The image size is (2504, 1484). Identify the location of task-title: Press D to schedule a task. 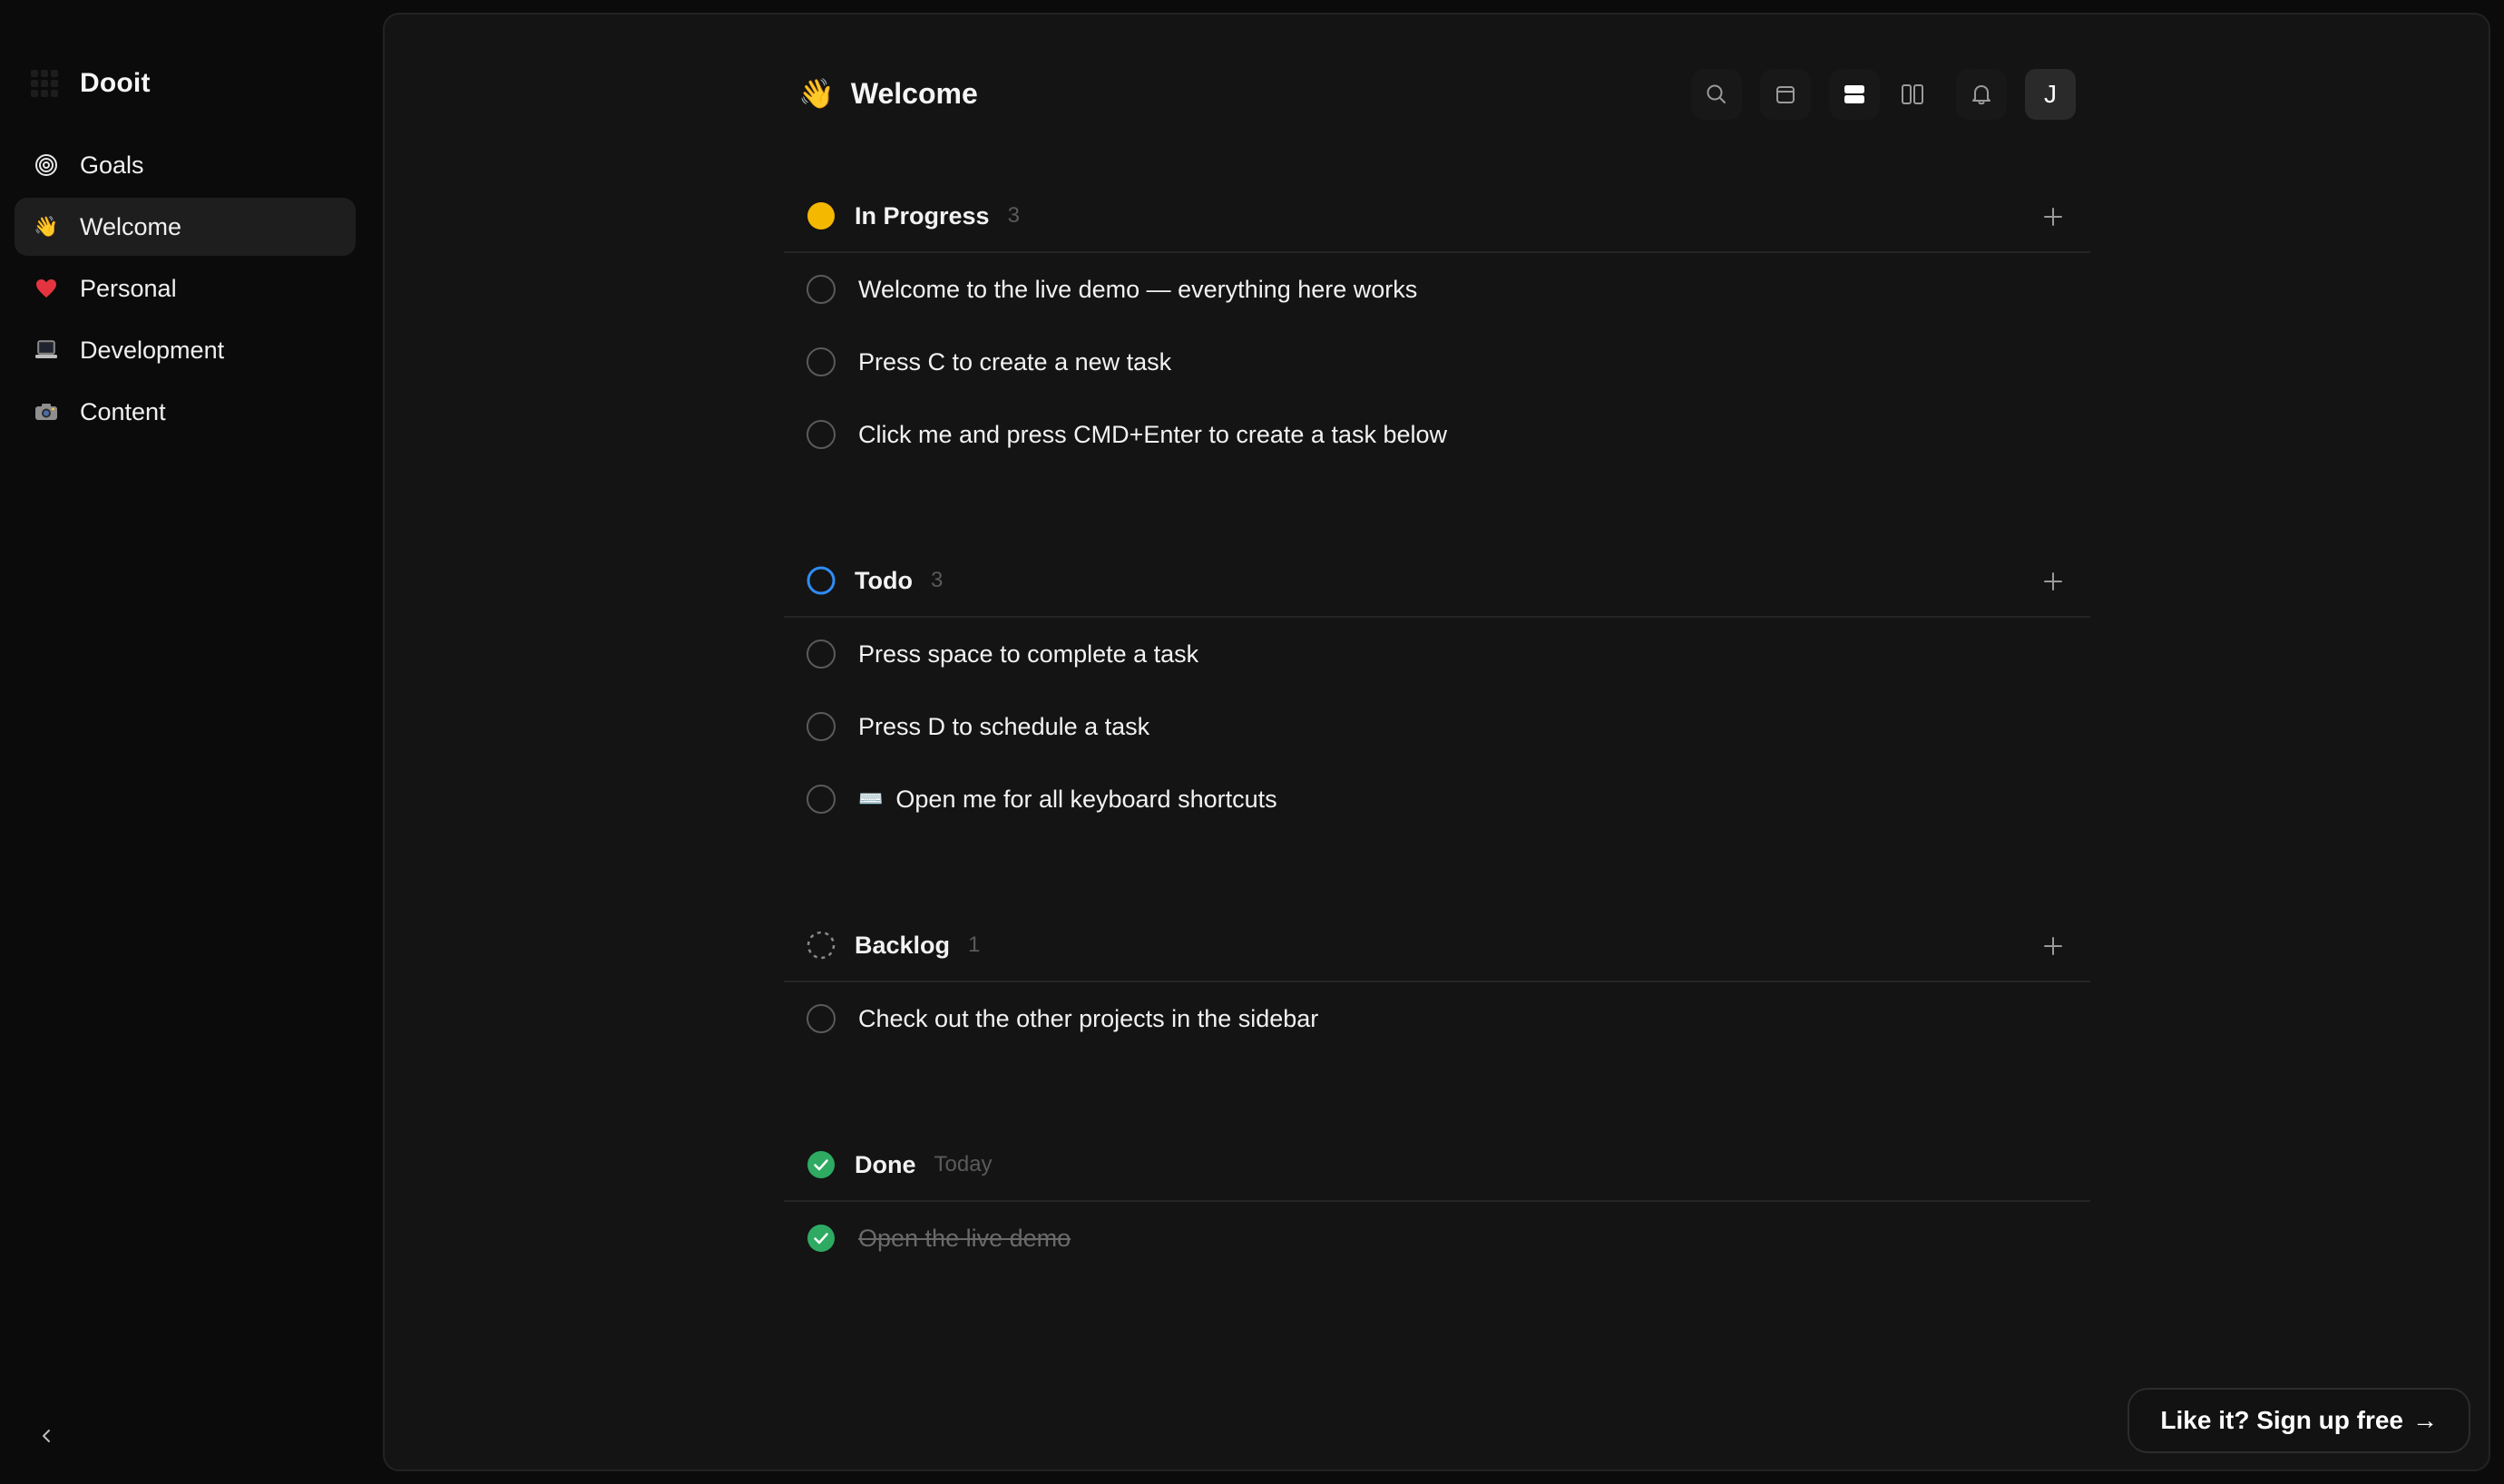
(1004, 726).